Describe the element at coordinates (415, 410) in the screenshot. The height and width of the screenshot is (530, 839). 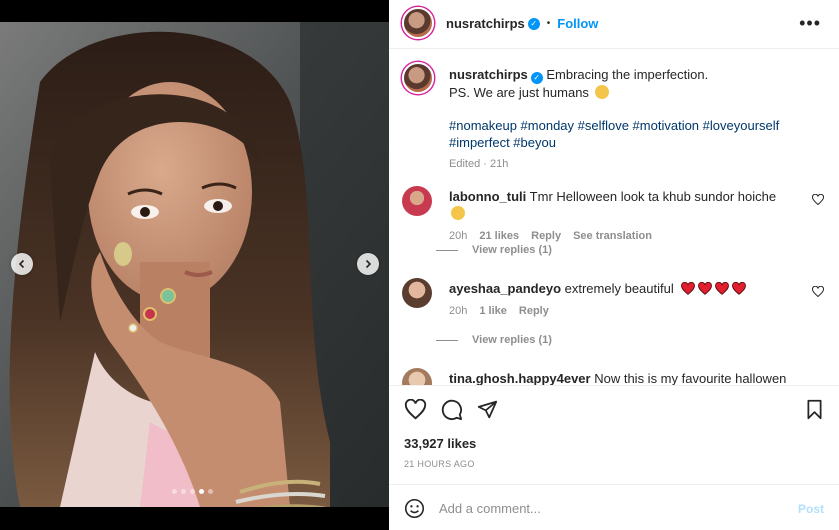
I see `heart-outline-icon` at that location.